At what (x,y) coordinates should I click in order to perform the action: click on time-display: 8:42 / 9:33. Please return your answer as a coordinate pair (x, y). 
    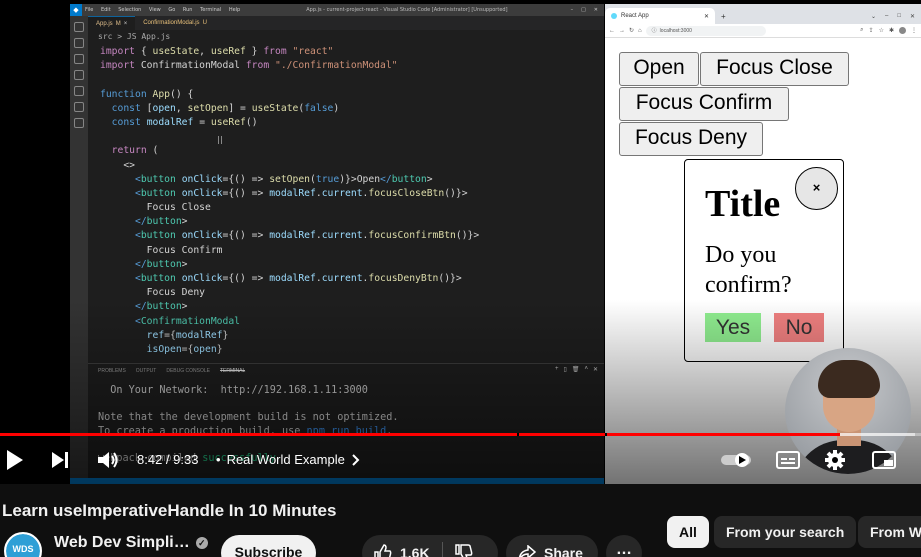
    Looking at the image, I should click on (168, 459).